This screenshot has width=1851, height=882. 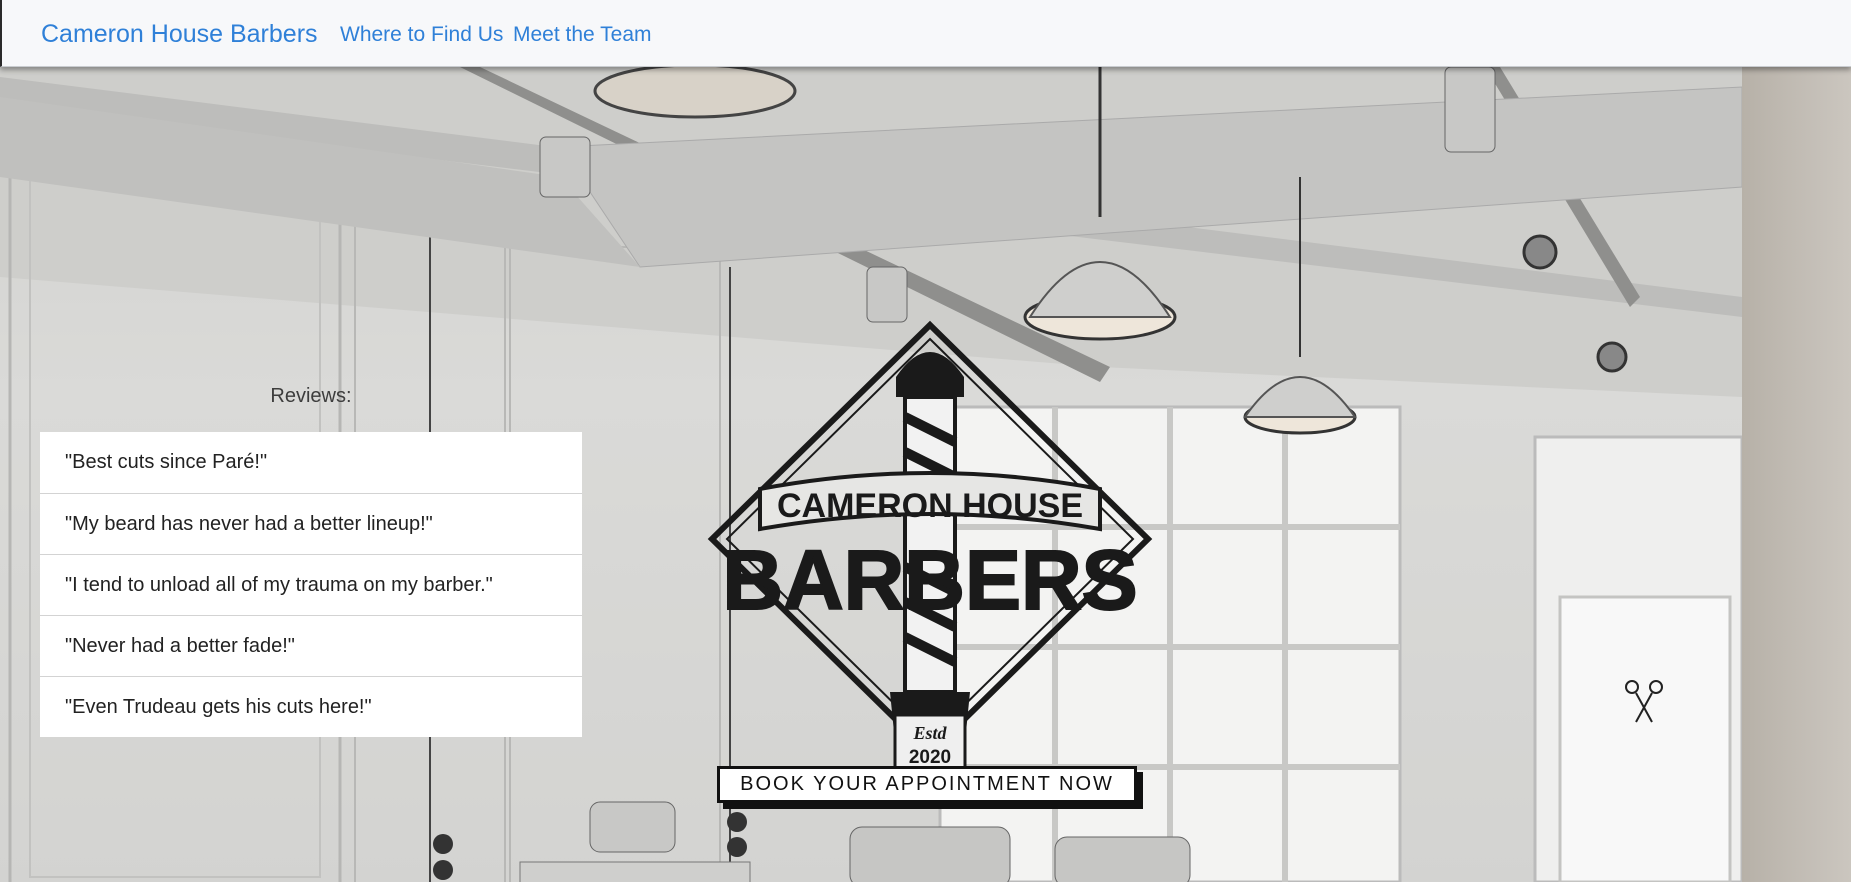 I want to click on review-item: "Best cuts since Paré!", so click(x=166, y=462).